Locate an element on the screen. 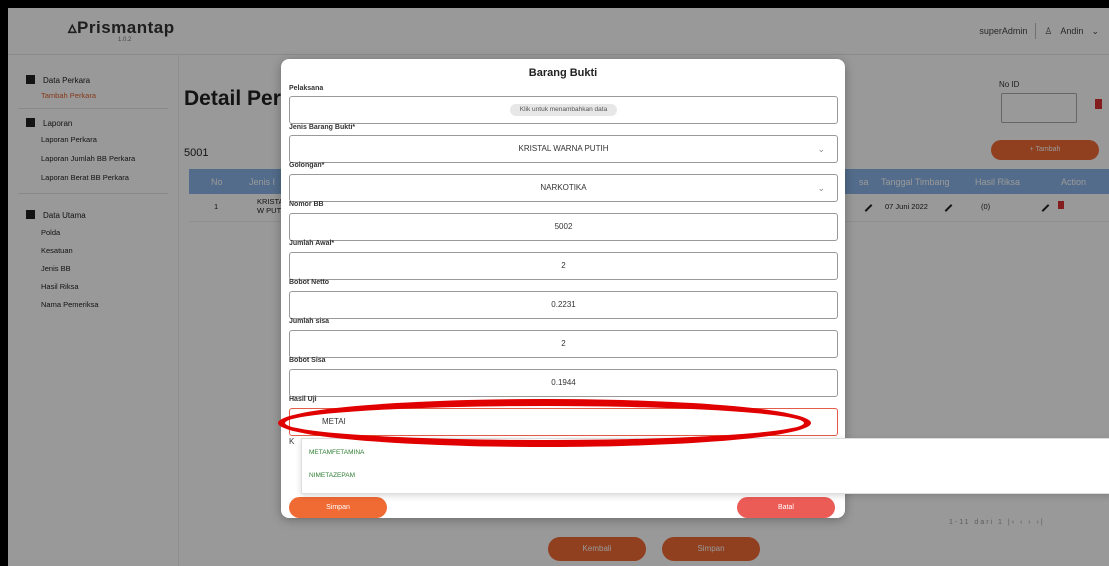  bobot-sisa-input: 0.1944 is located at coordinates (563, 383).